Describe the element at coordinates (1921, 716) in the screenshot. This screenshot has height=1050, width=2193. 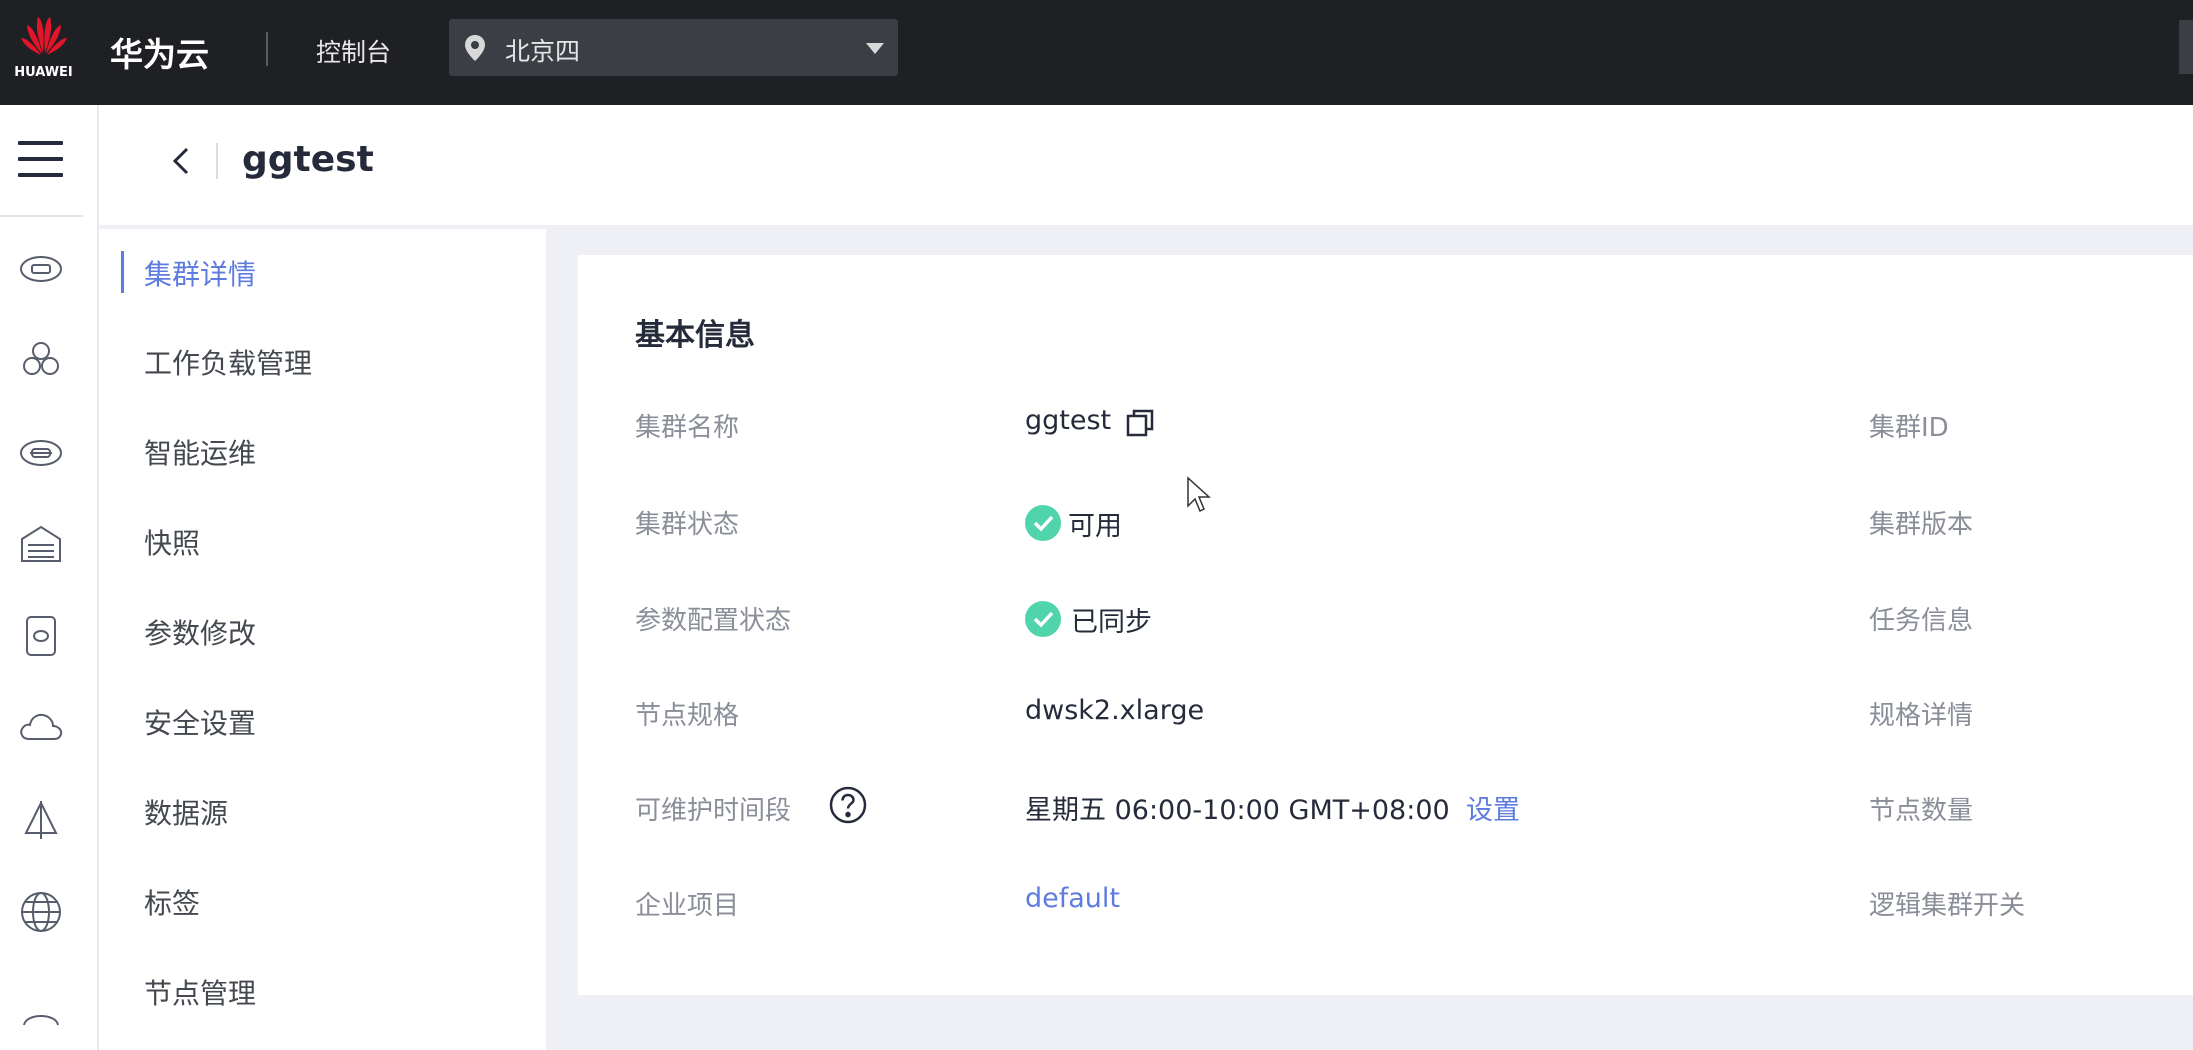
I see `spec-details-label: 规格详情` at that location.